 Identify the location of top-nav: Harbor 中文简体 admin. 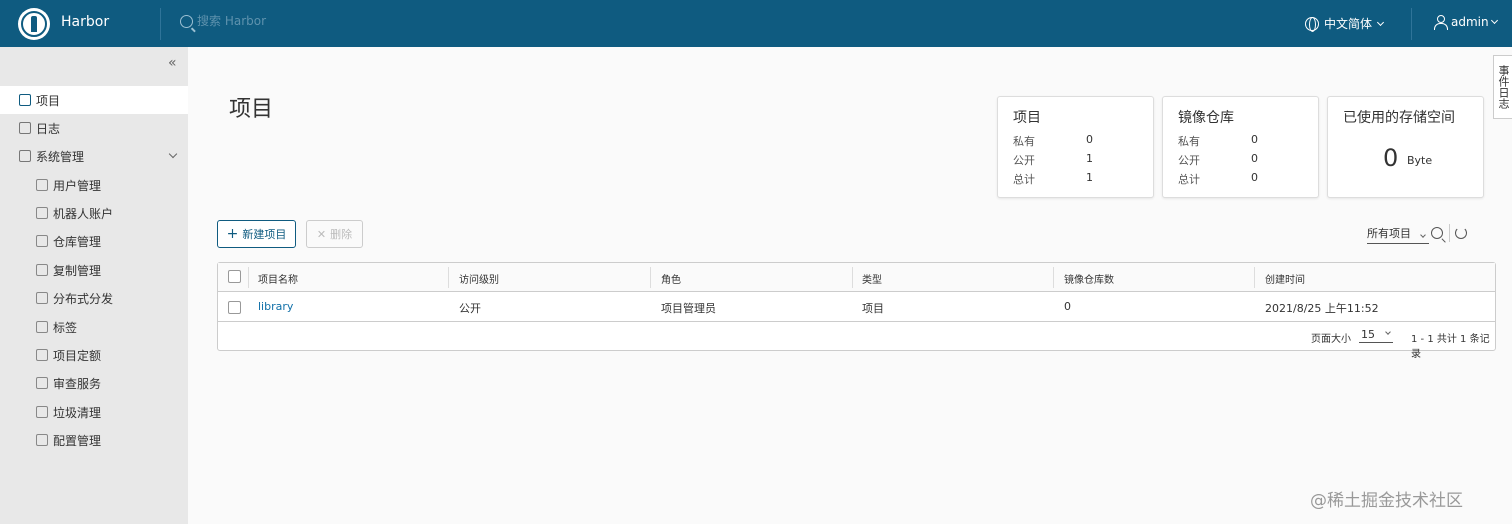
(756, 23).